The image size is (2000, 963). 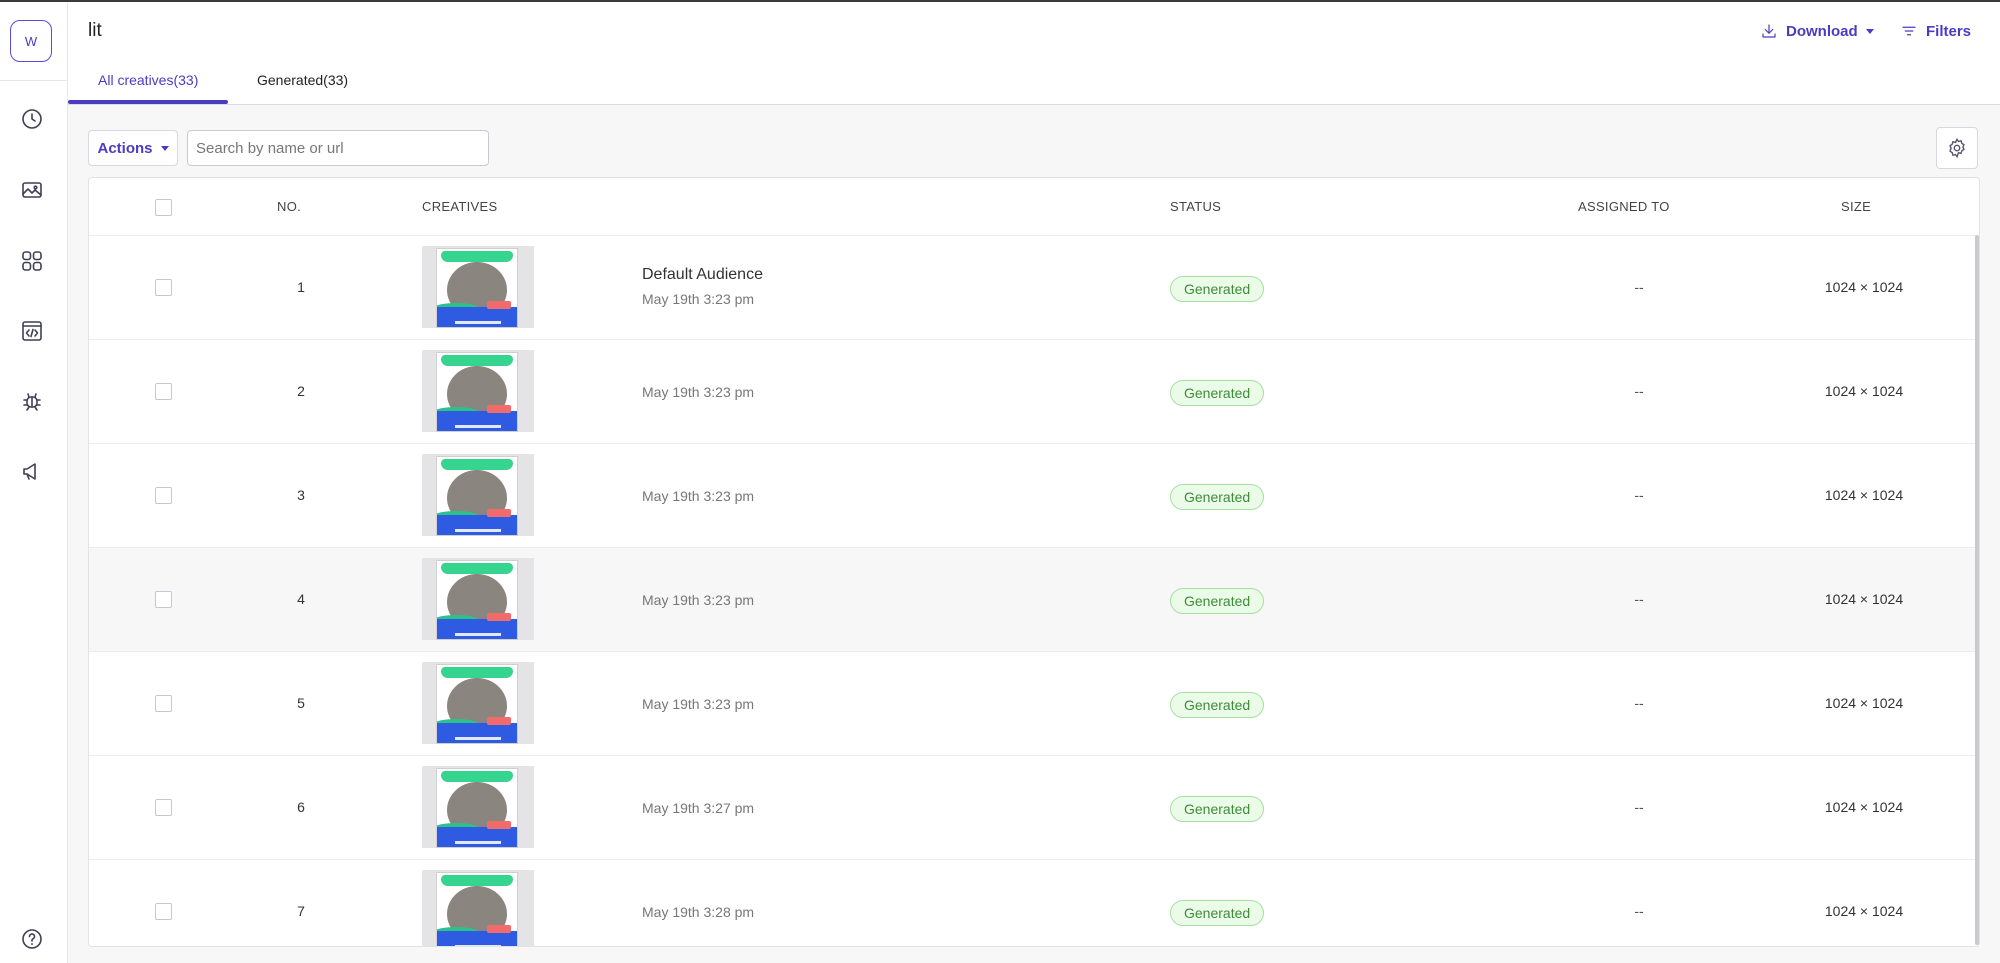 What do you see at coordinates (32, 119) in the screenshot?
I see `clock-icon` at bounding box center [32, 119].